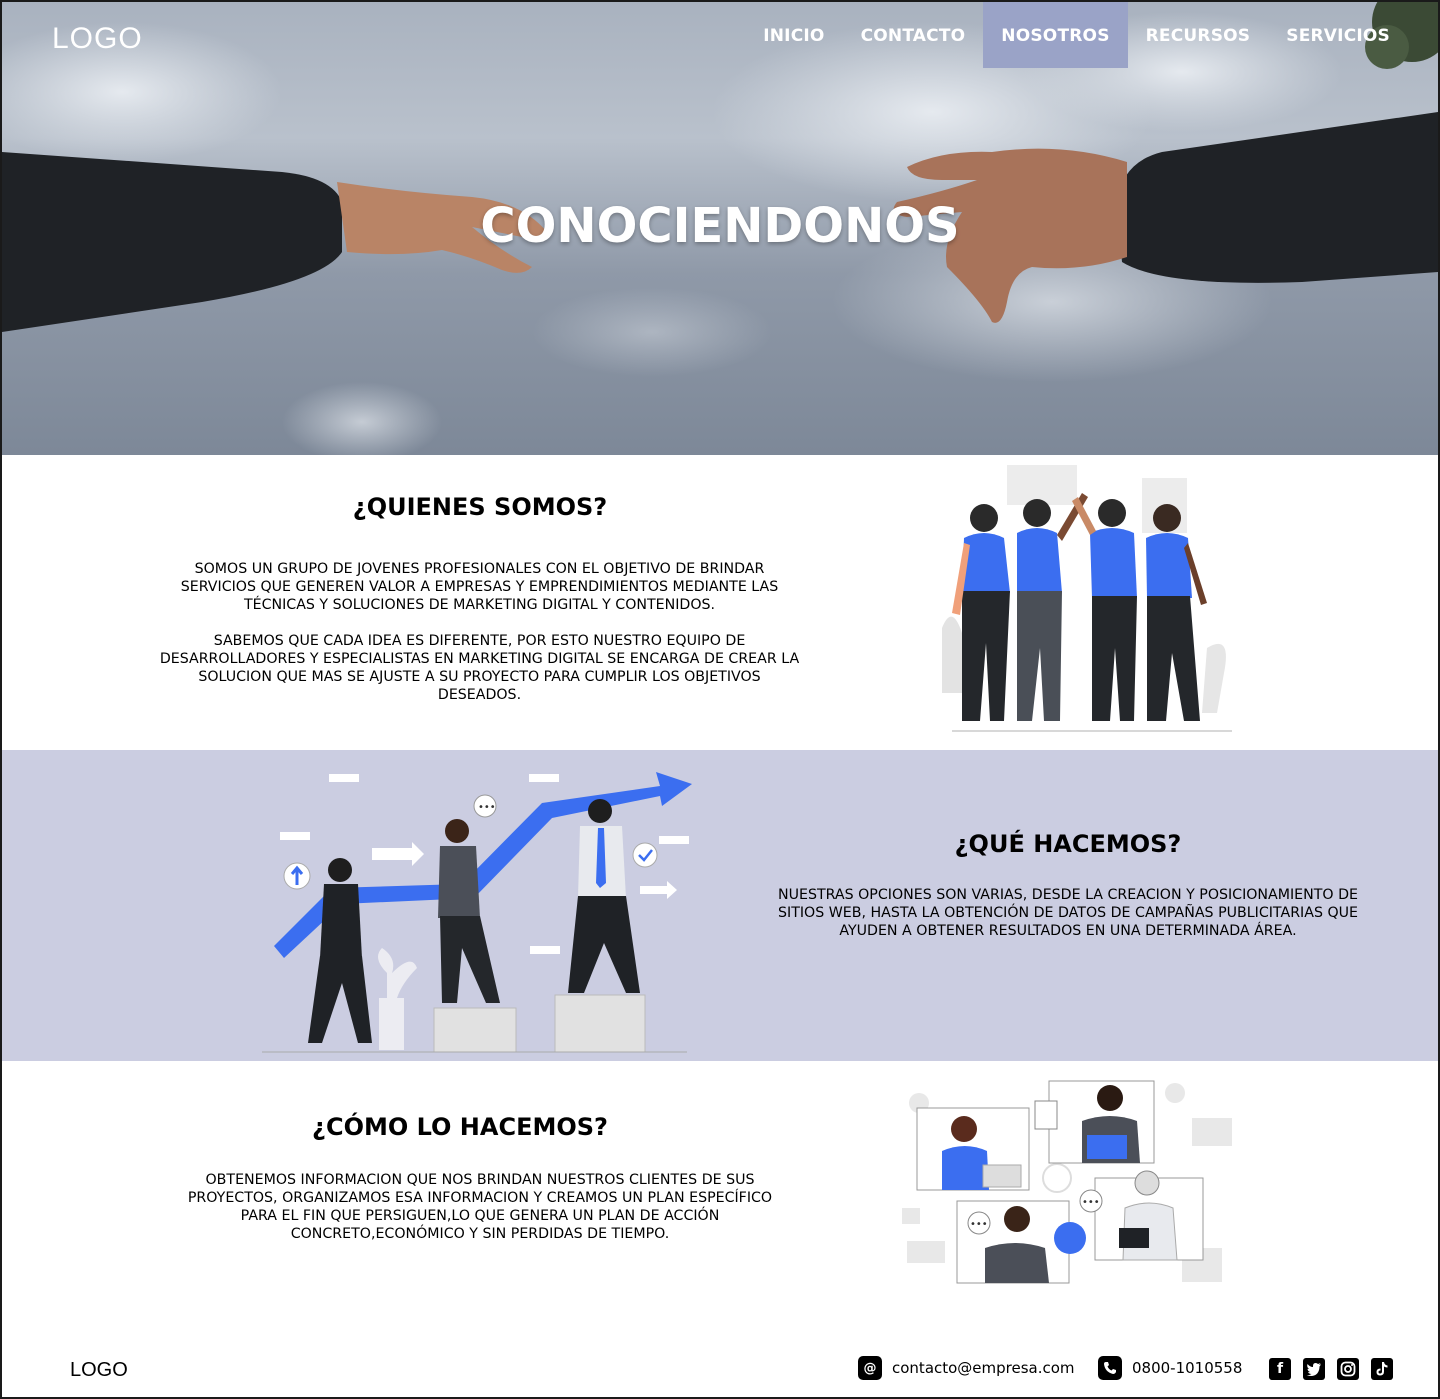 The height and width of the screenshot is (1399, 1440). I want to click on nav-inicio: INICIO, so click(793, 35).